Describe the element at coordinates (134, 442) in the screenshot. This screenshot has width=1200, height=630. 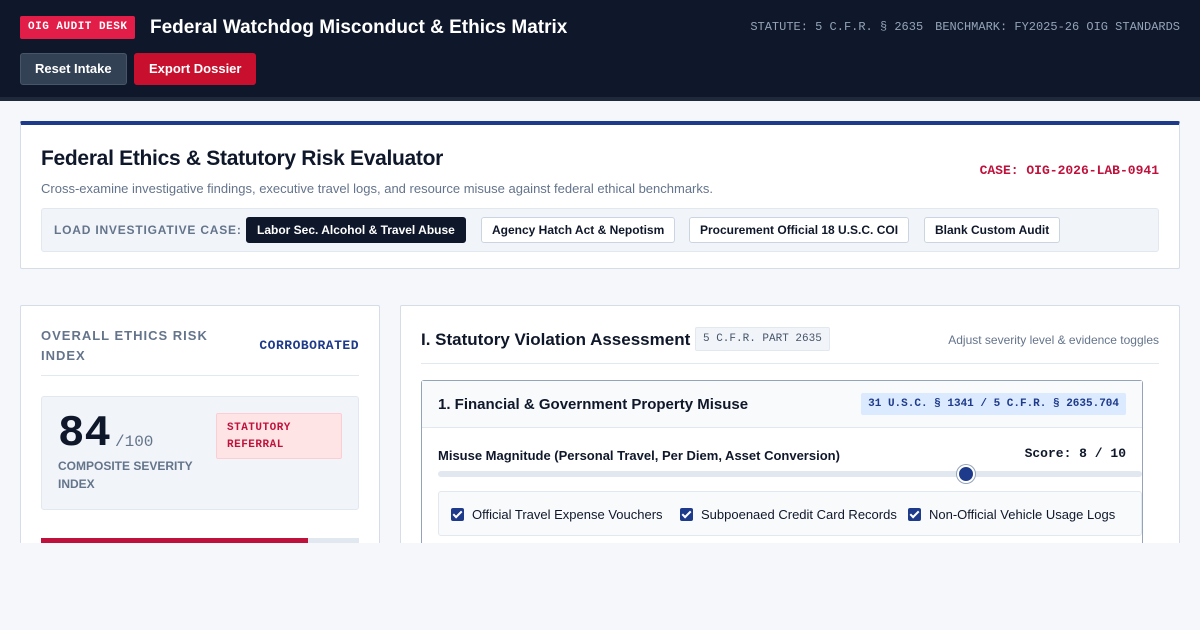
I see `score-max: /100` at that location.